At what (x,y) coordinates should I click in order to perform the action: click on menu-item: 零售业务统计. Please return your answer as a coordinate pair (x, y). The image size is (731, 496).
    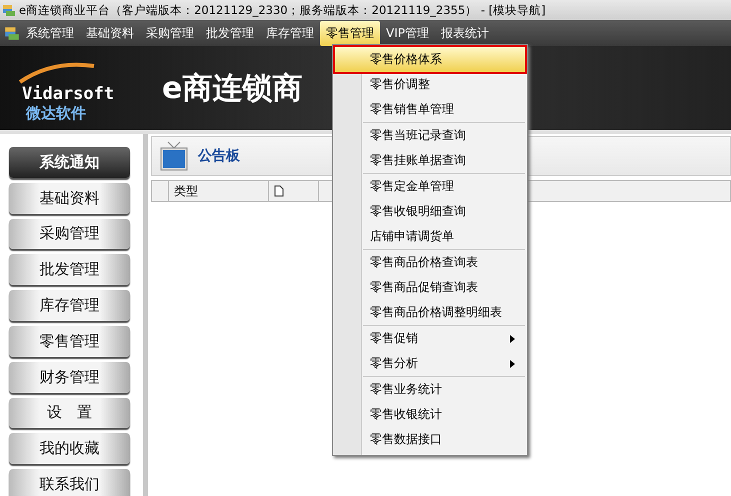
    Looking at the image, I should click on (430, 389).